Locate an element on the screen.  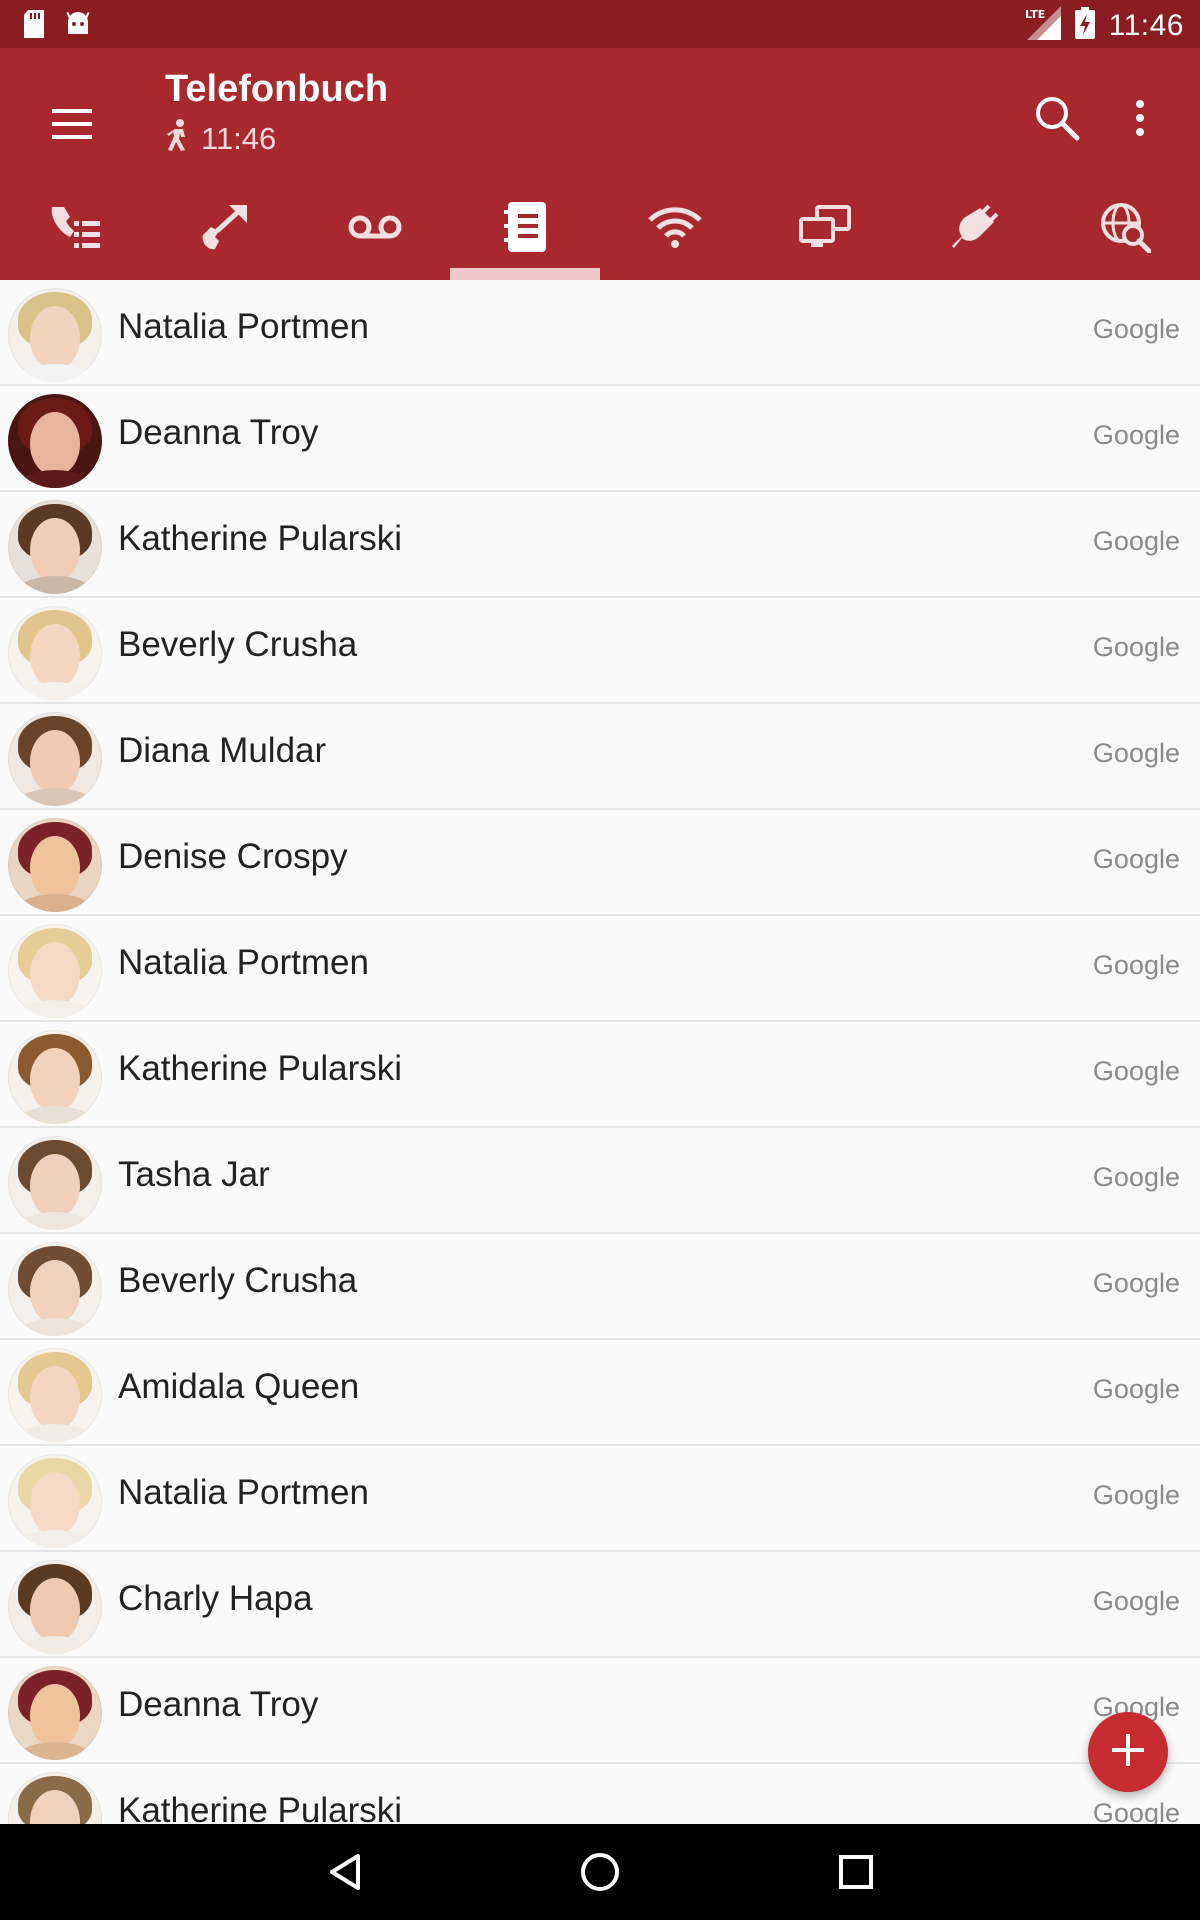
status-bar: LTE 11:46 is located at coordinates (600, 24).